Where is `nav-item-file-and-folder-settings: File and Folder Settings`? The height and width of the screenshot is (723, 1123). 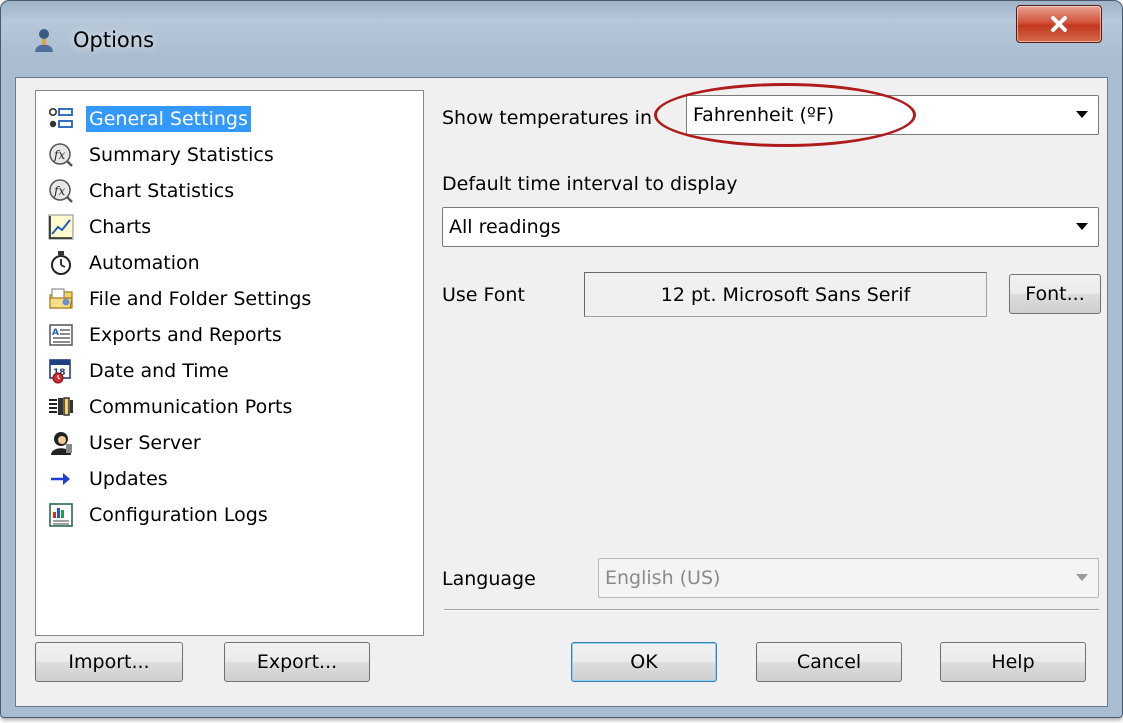 nav-item-file-and-folder-settings: File and Folder Settings is located at coordinates (235, 299).